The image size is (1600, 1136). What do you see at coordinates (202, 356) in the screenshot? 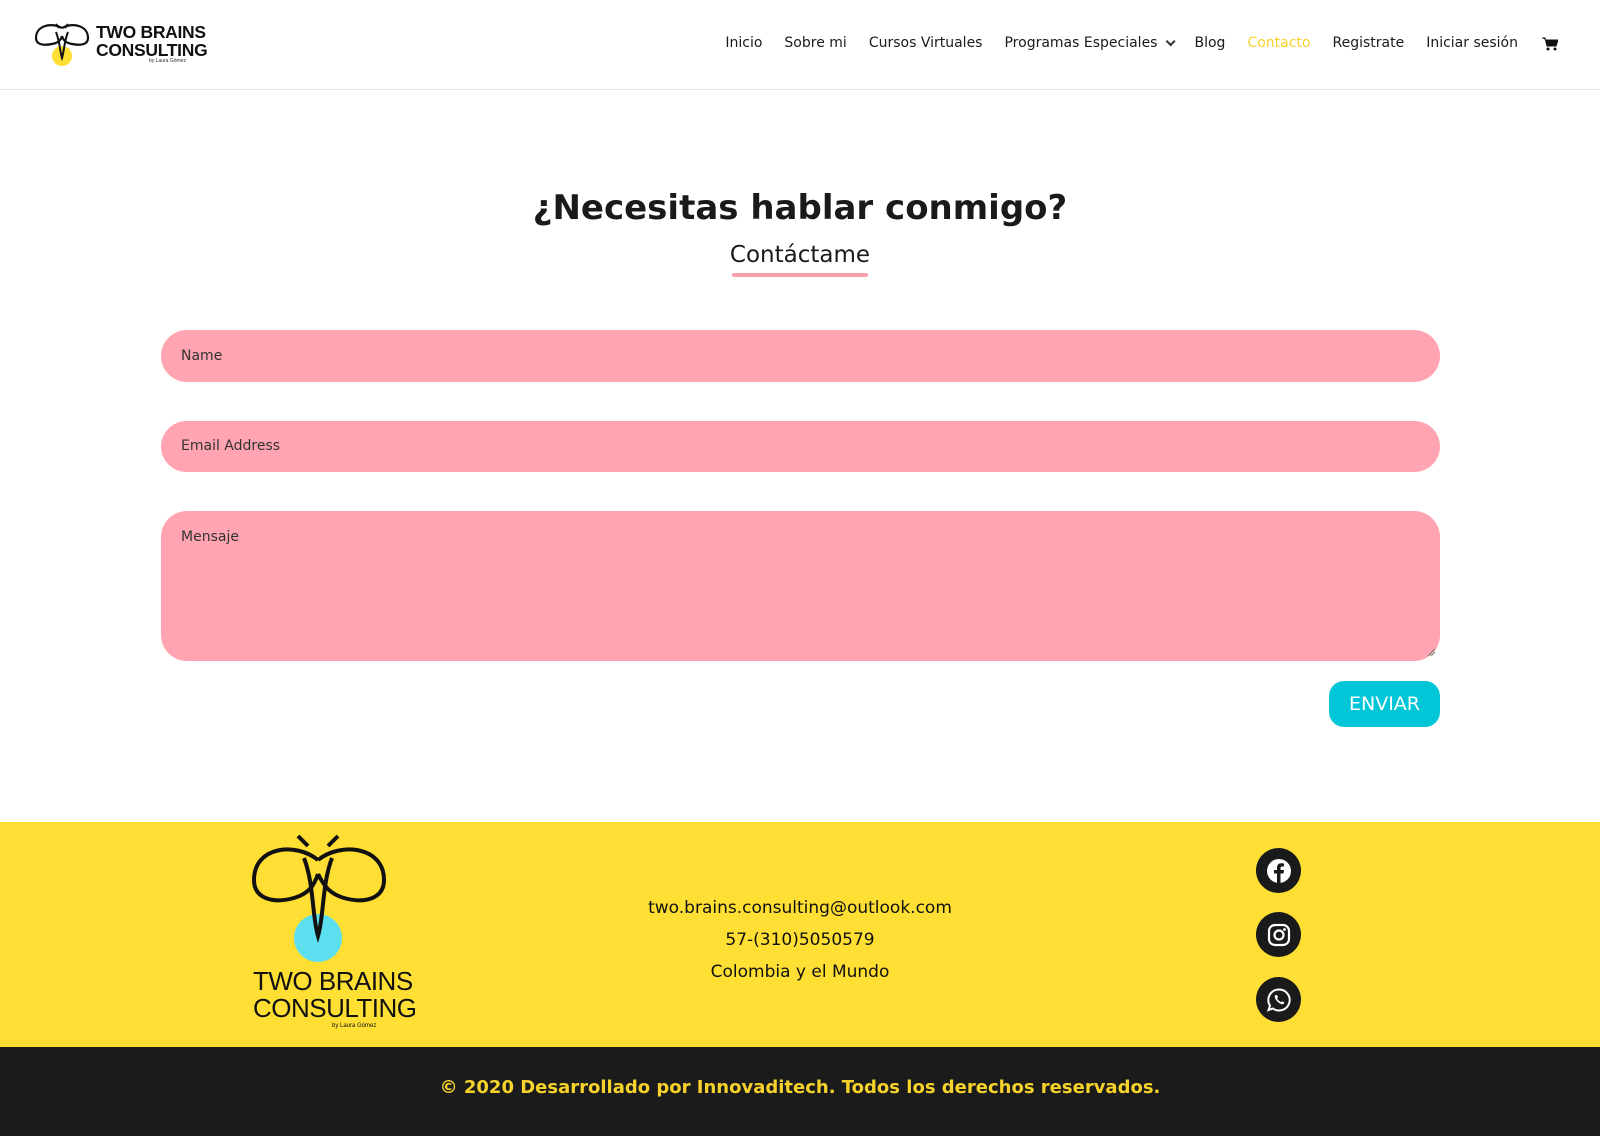
I see `name-placeholder: Name` at bounding box center [202, 356].